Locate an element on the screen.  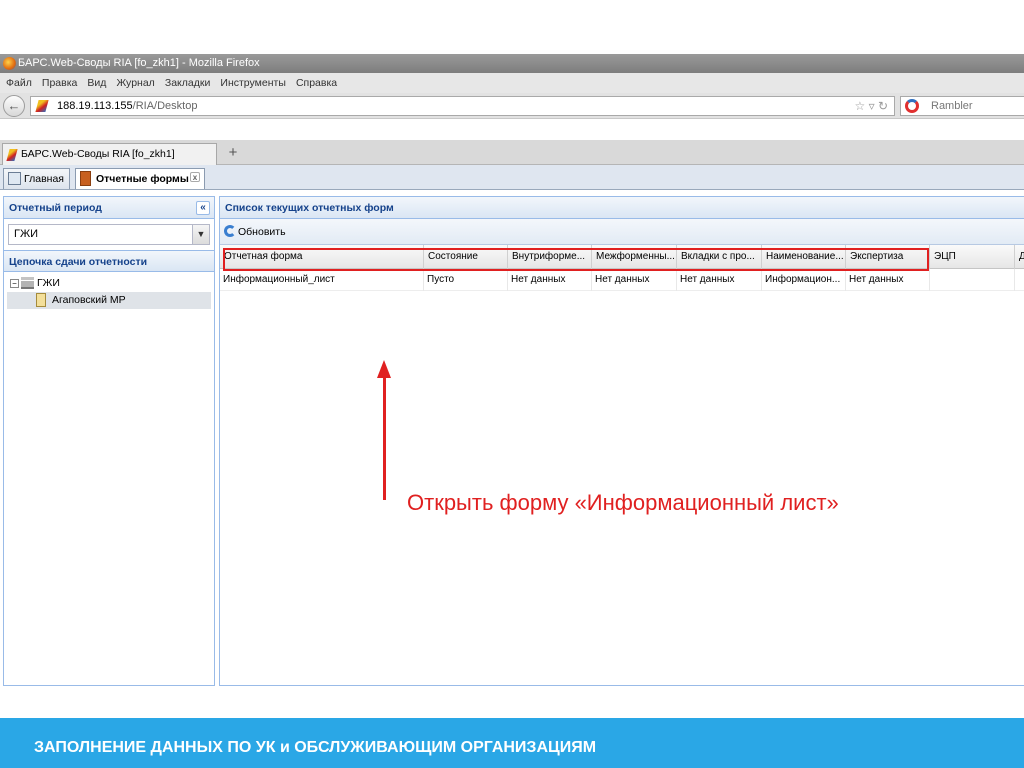
tree-node-label: Агаповский МР is located at coordinates (89, 300).